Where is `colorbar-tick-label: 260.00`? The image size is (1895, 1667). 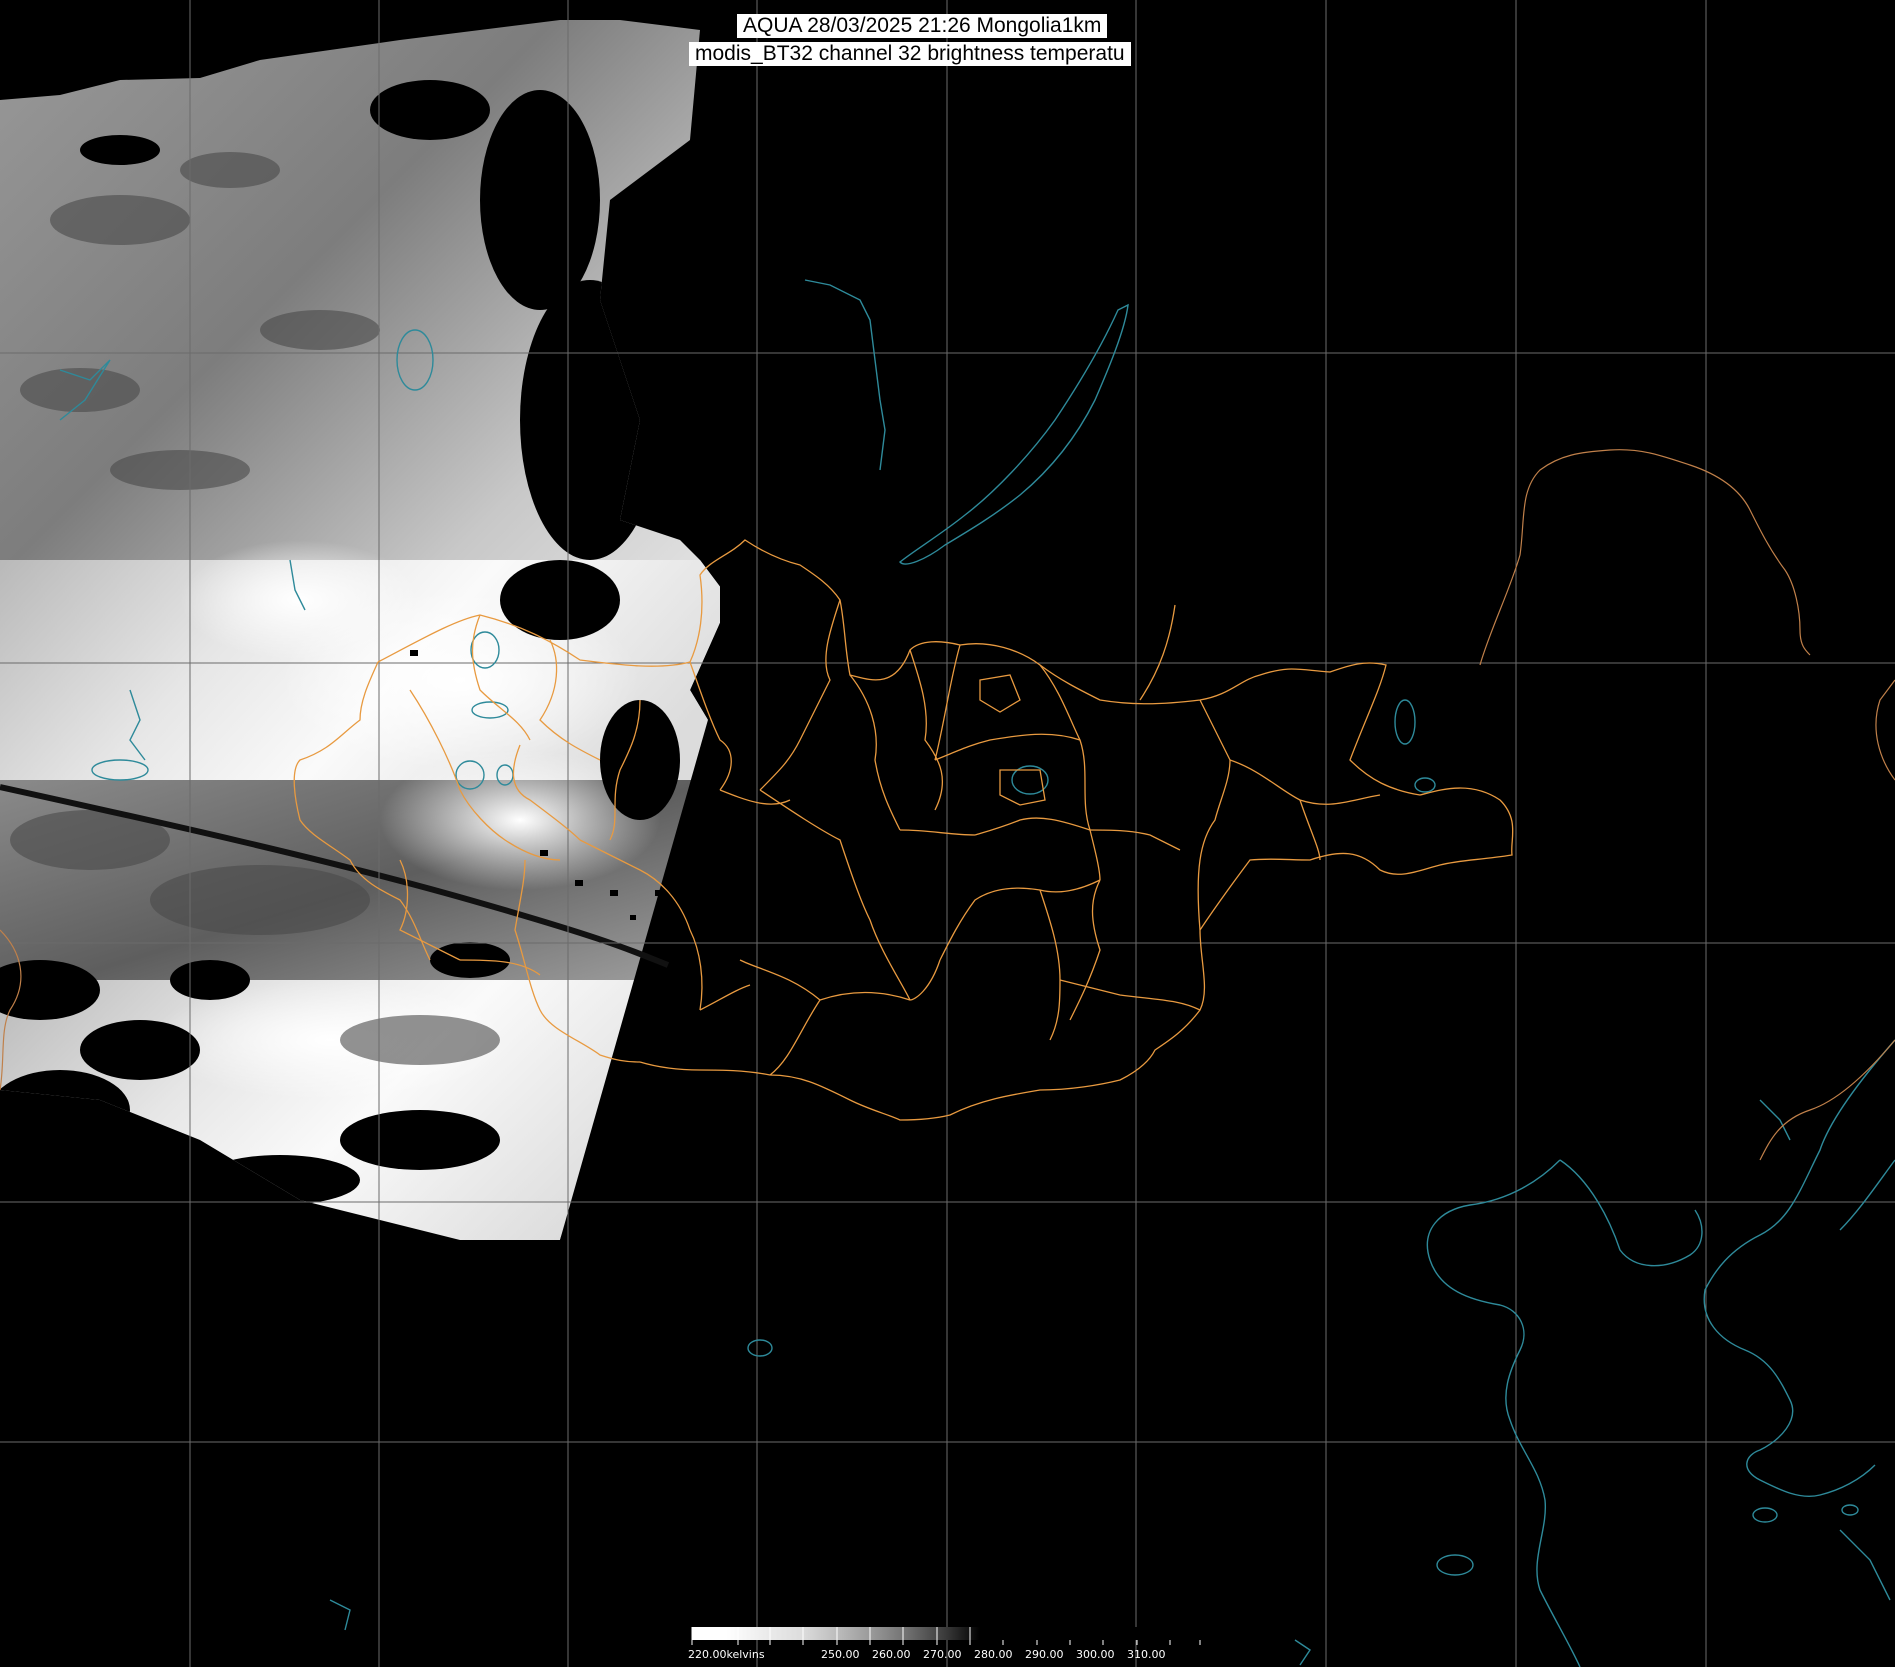 colorbar-tick-label: 260.00 is located at coordinates (891, 1654).